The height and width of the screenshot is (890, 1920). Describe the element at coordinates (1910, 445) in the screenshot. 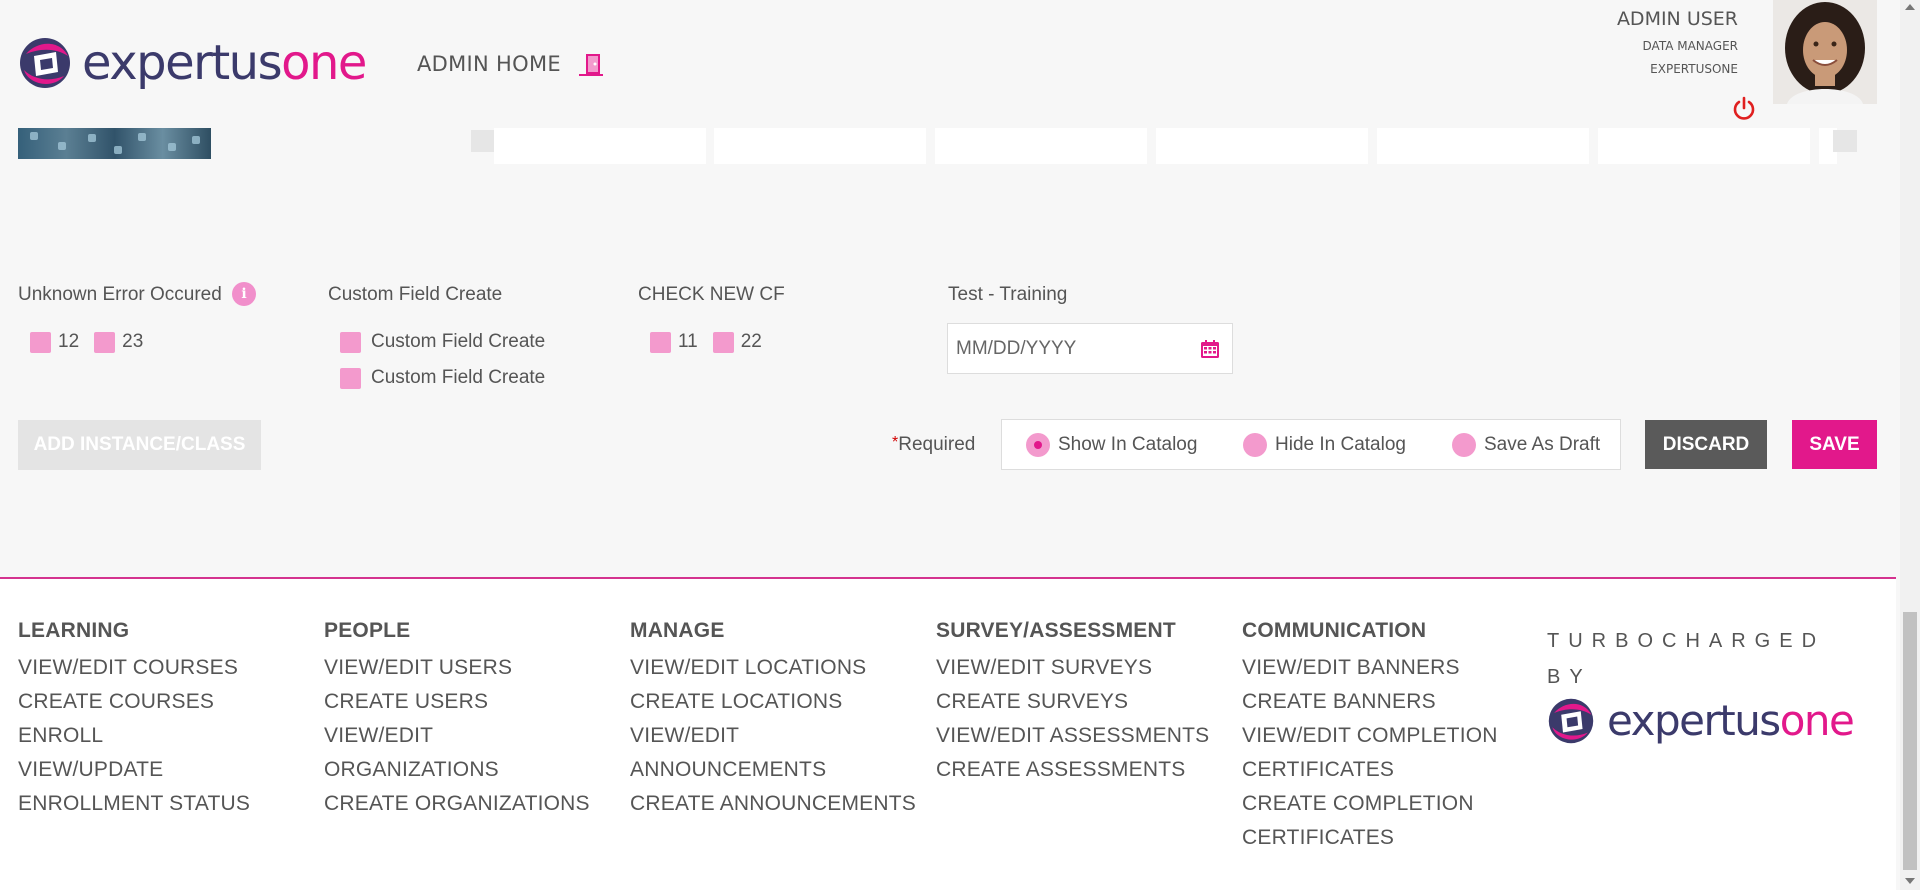

I see `vertical-scrollbar` at that location.